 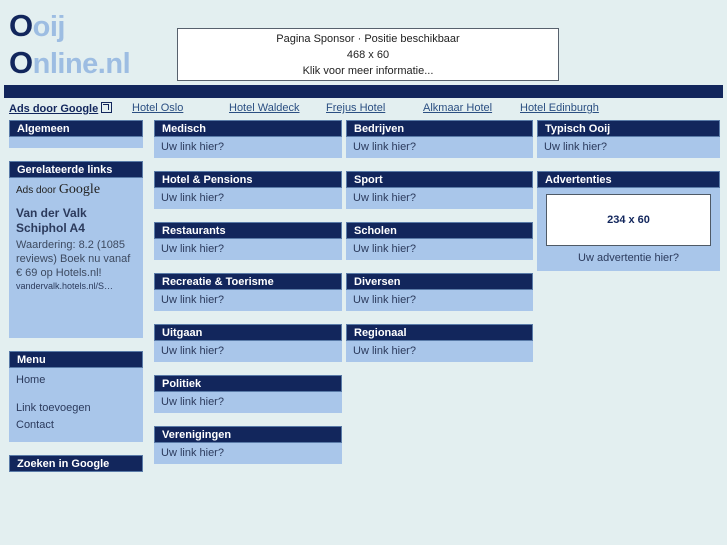 I want to click on category-body-verenigingen: Uw link hier?, so click(x=248, y=453).